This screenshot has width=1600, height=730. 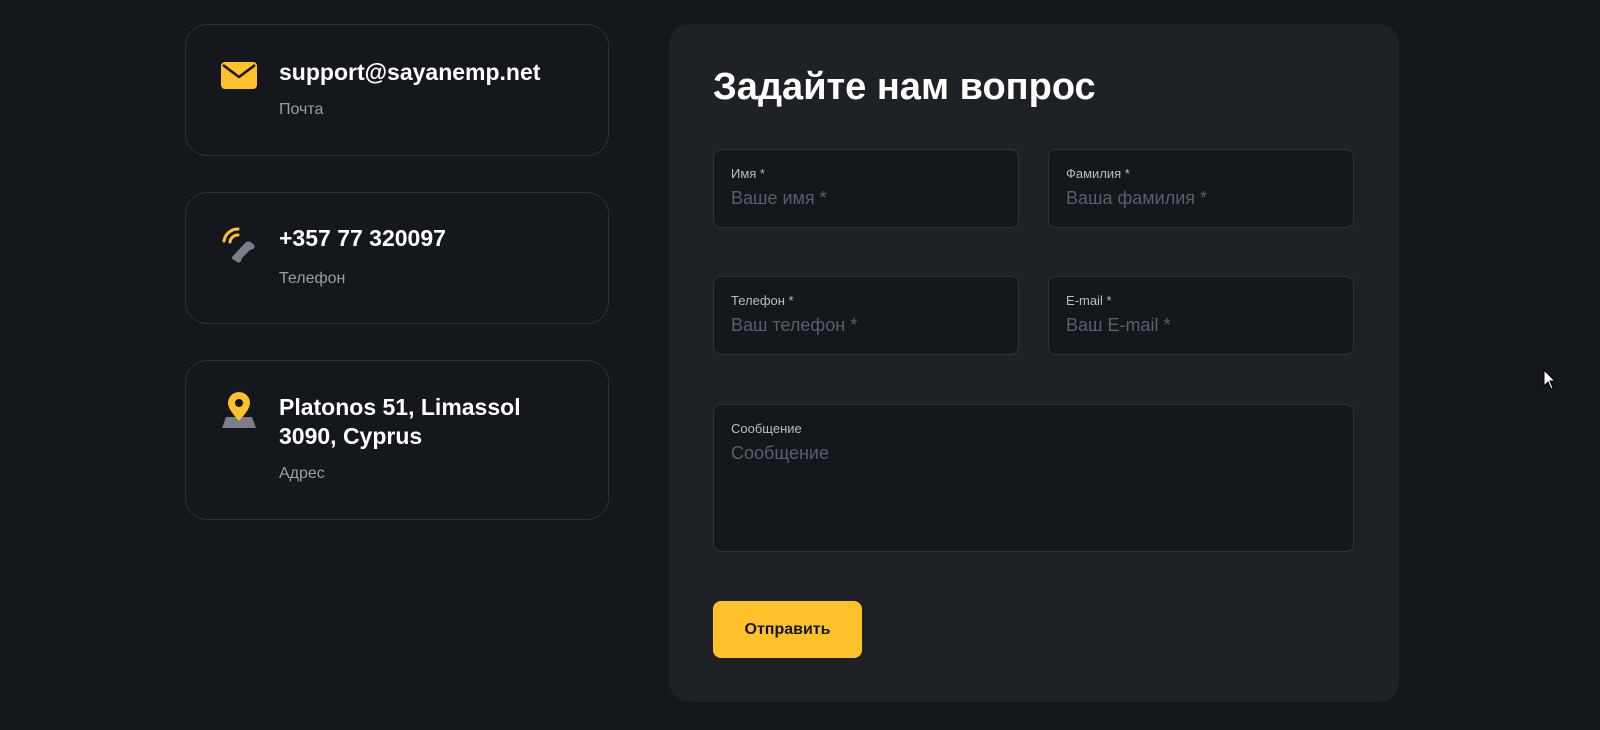 I want to click on contact-phone-value: +357 77 320097, so click(x=431, y=238).